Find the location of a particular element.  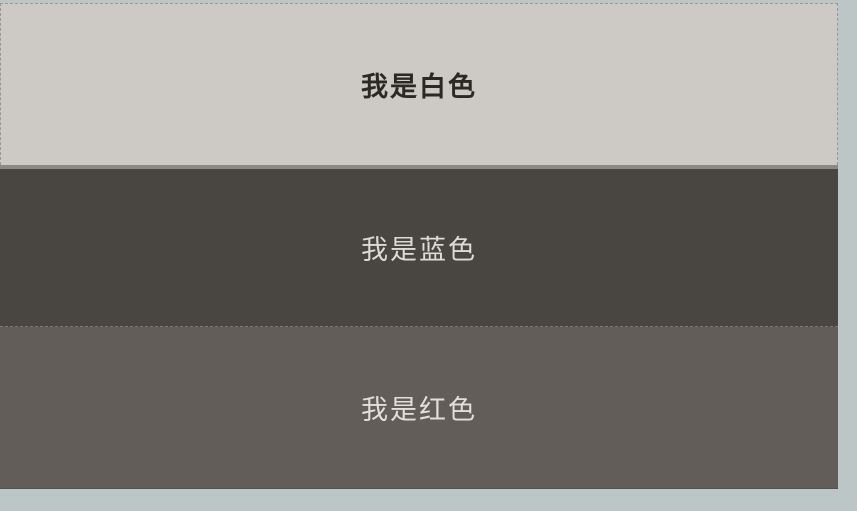

white-panel-label: 我是白色 is located at coordinates (419, 87).